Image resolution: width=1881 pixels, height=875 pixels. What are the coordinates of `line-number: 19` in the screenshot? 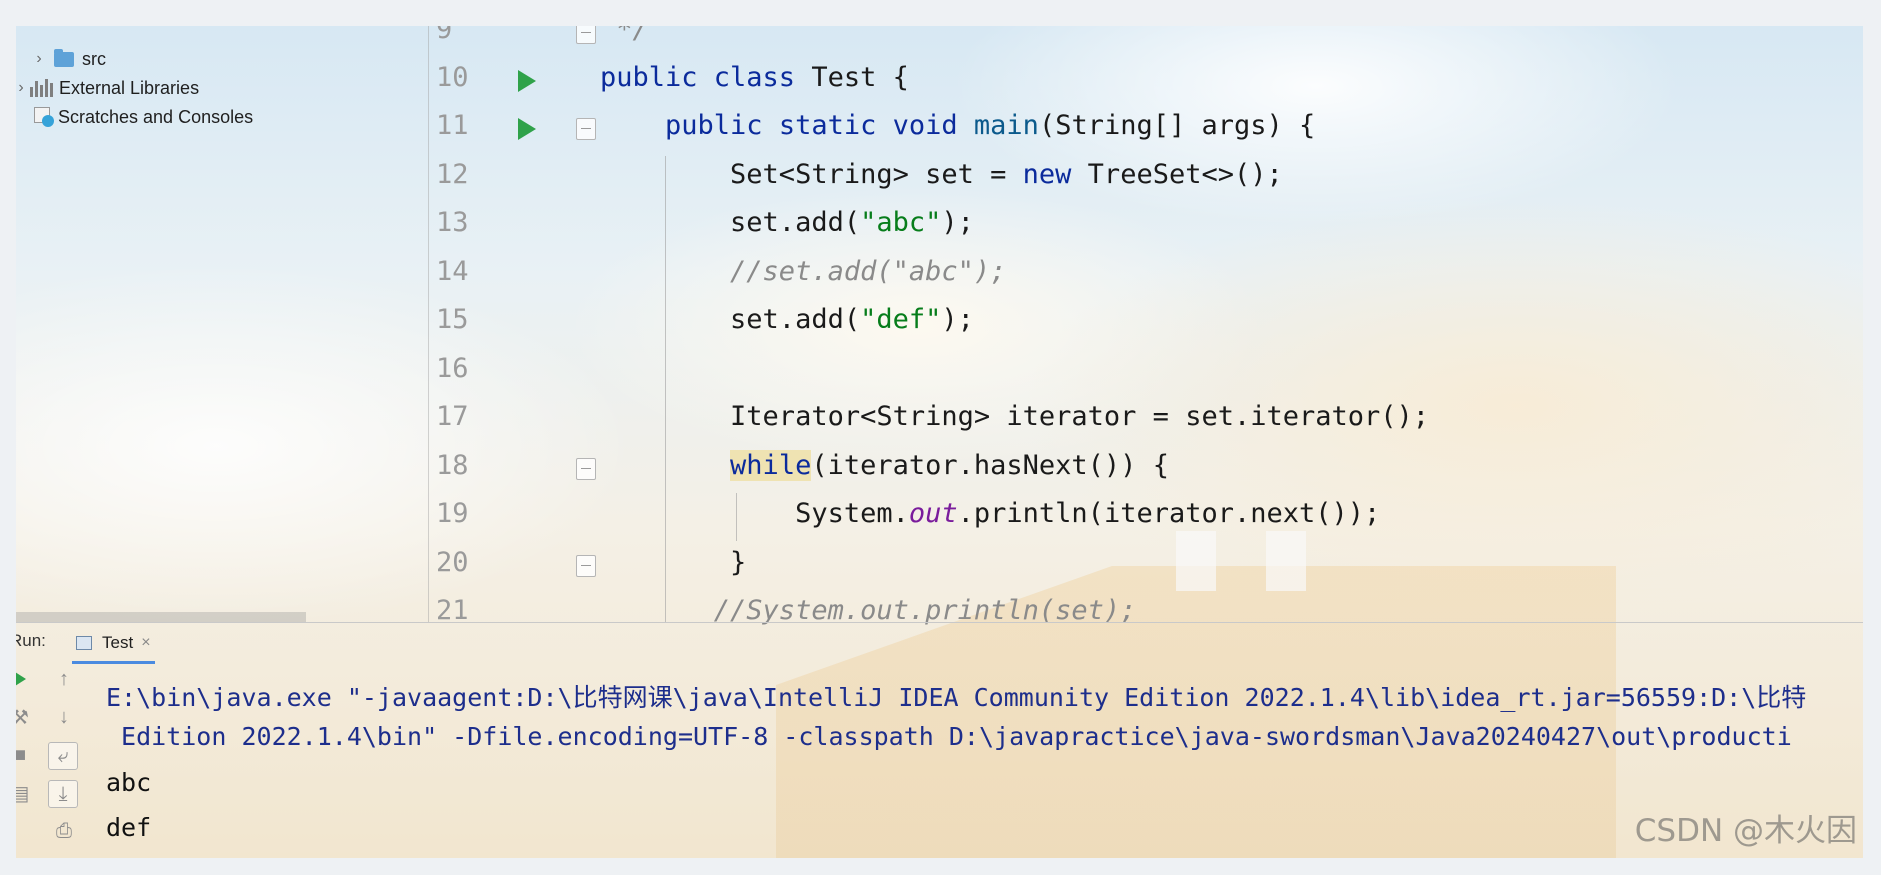 It's located at (452, 513).